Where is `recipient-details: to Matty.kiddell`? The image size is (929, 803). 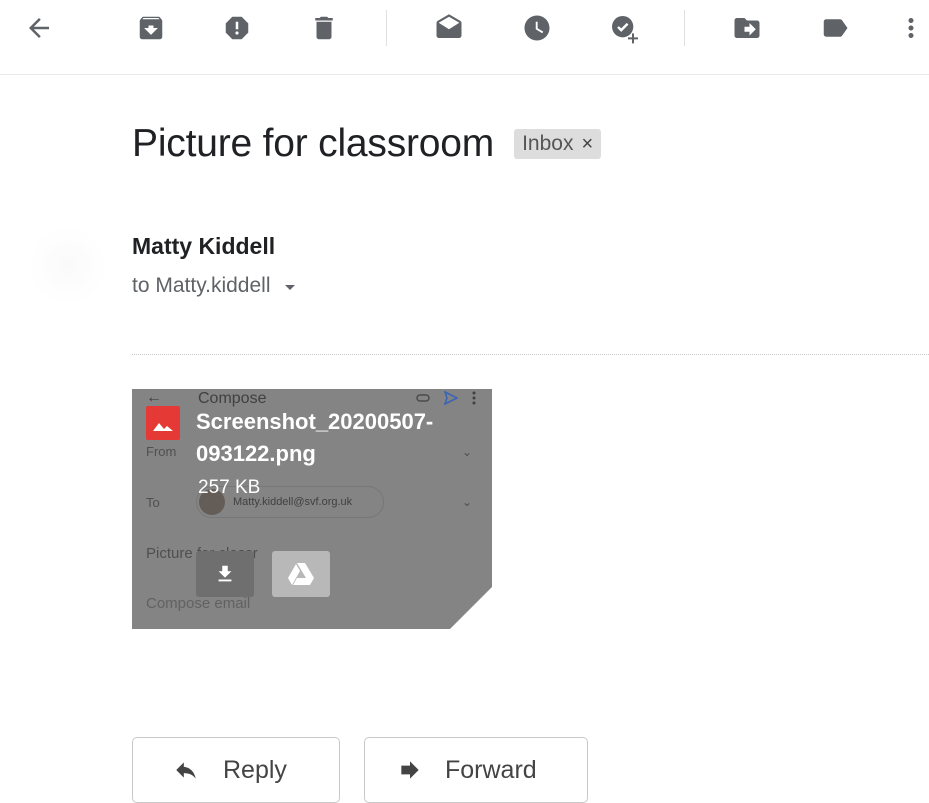 recipient-details: to Matty.kiddell is located at coordinates (214, 286).